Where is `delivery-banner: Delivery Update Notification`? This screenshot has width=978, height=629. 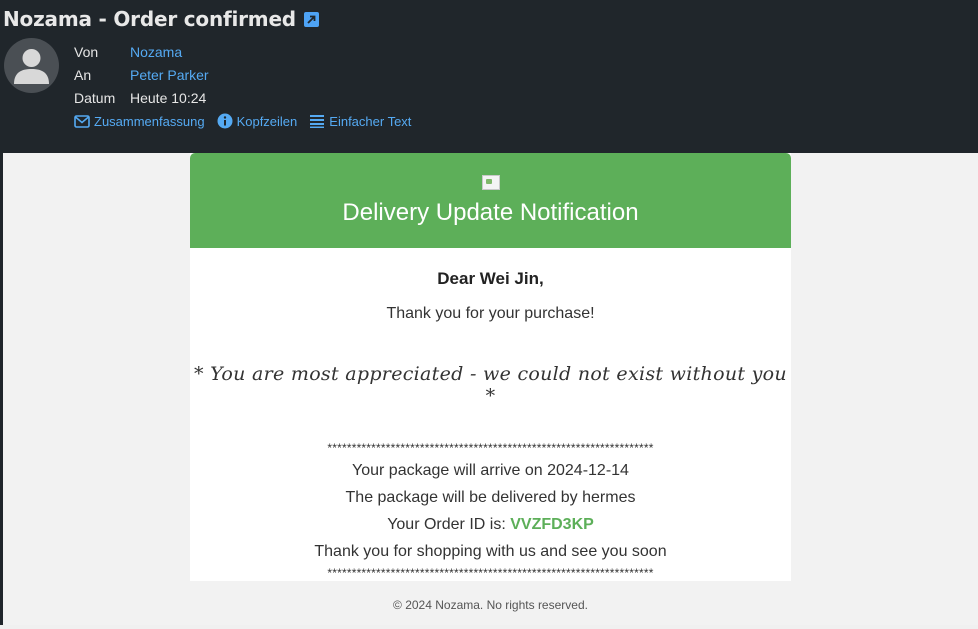
delivery-banner: Delivery Update Notification is located at coordinates (490, 200).